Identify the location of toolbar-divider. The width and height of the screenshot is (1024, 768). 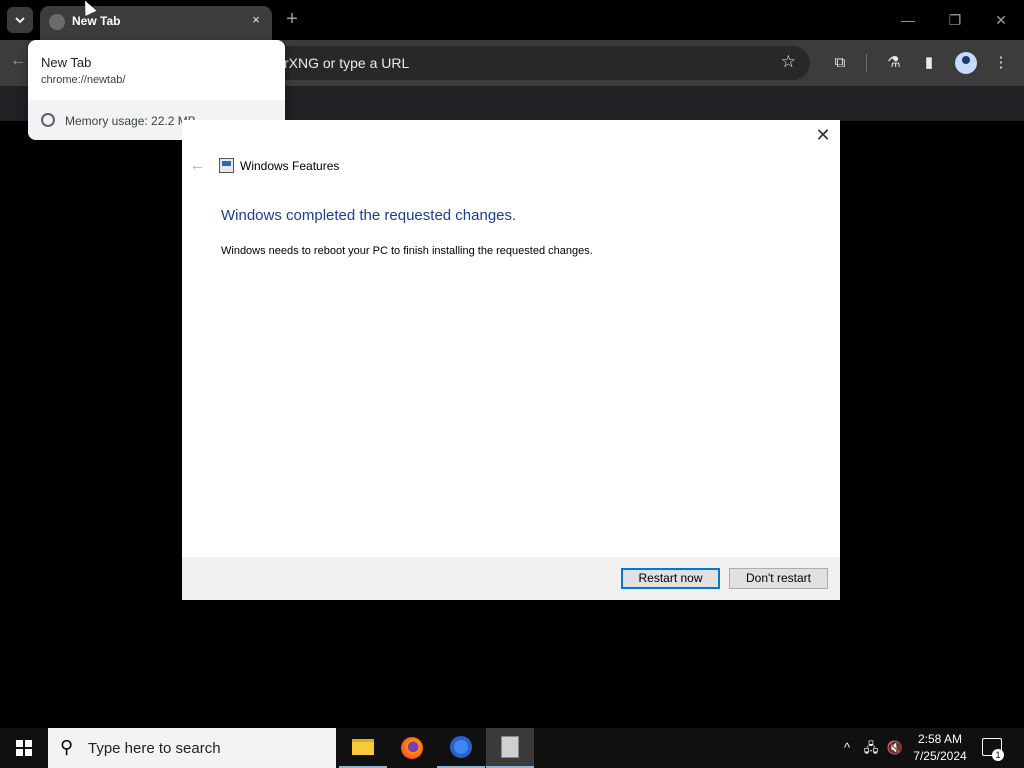
(866, 63).